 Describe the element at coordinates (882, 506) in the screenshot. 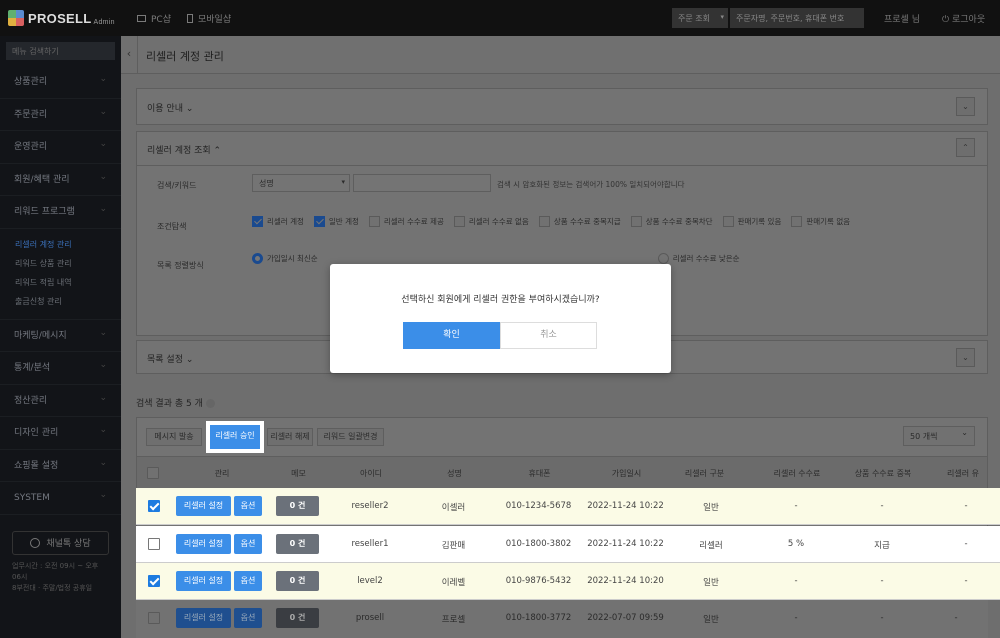

I see `cell-dup: -` at that location.